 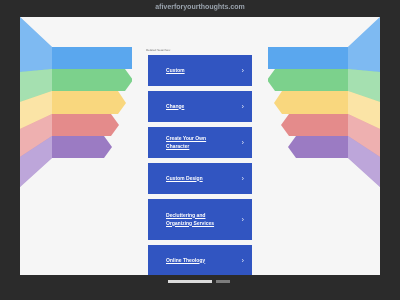 I want to click on domain-title: afiverforyourthoughts.com, so click(x=200, y=7).